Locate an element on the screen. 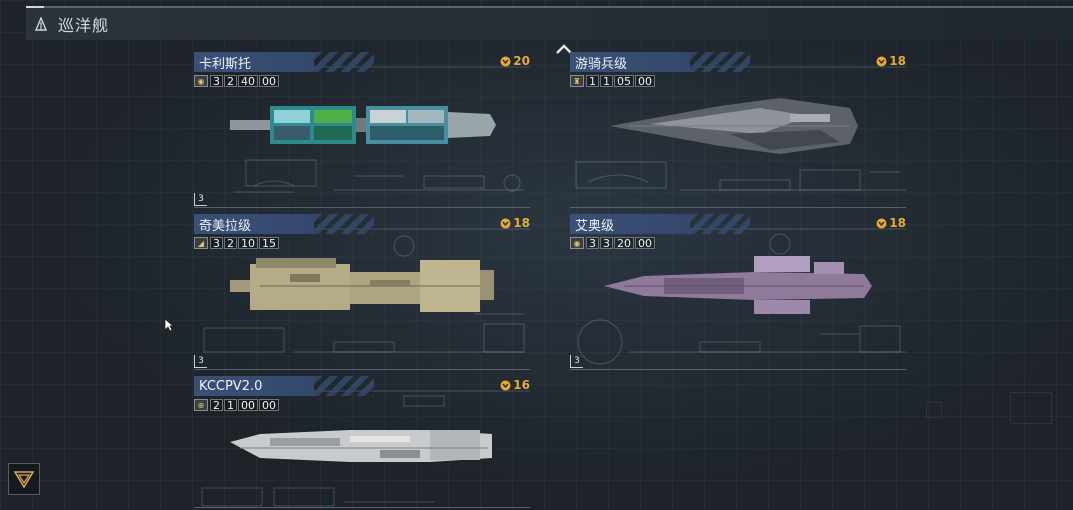  version-info: ♜ 1 1 05 00 is located at coordinates (613, 81).